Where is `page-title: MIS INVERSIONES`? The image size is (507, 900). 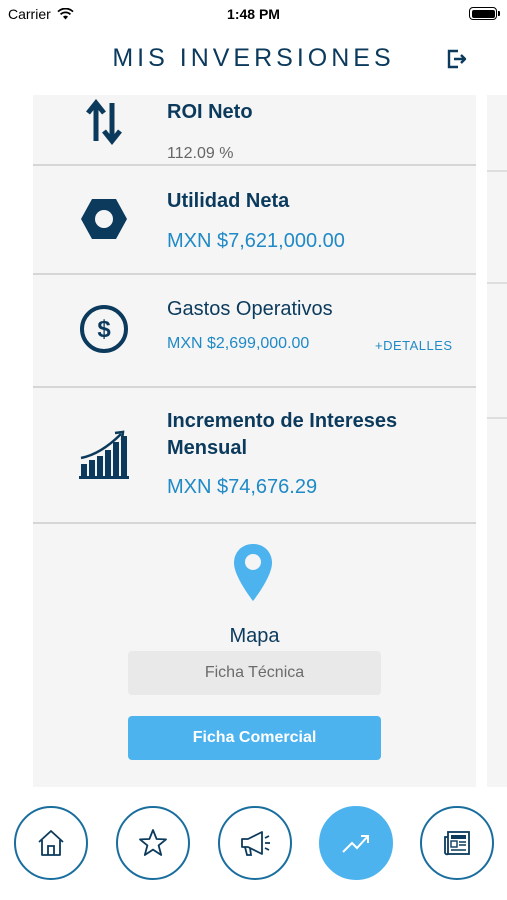
page-title: MIS INVERSIONES is located at coordinates (253, 58).